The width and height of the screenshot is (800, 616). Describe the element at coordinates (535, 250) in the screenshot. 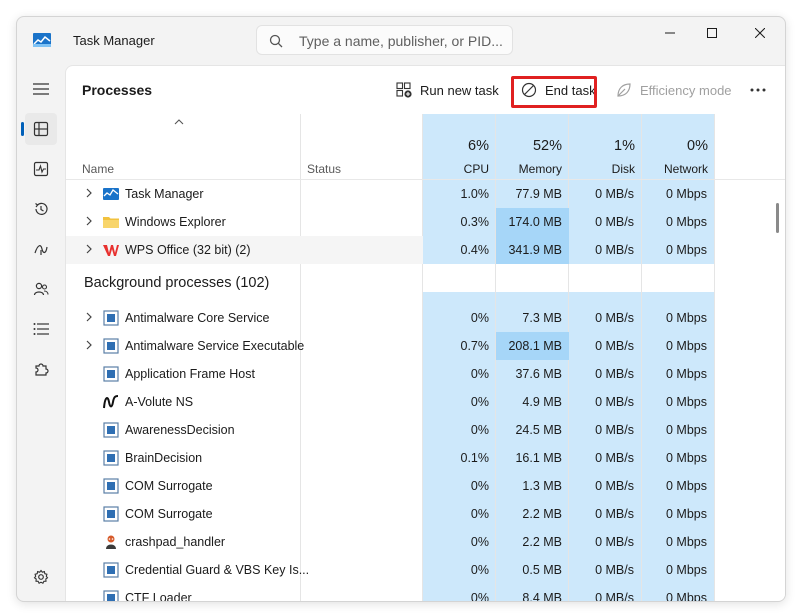

I see `process-memory: 341.9 MB` at that location.